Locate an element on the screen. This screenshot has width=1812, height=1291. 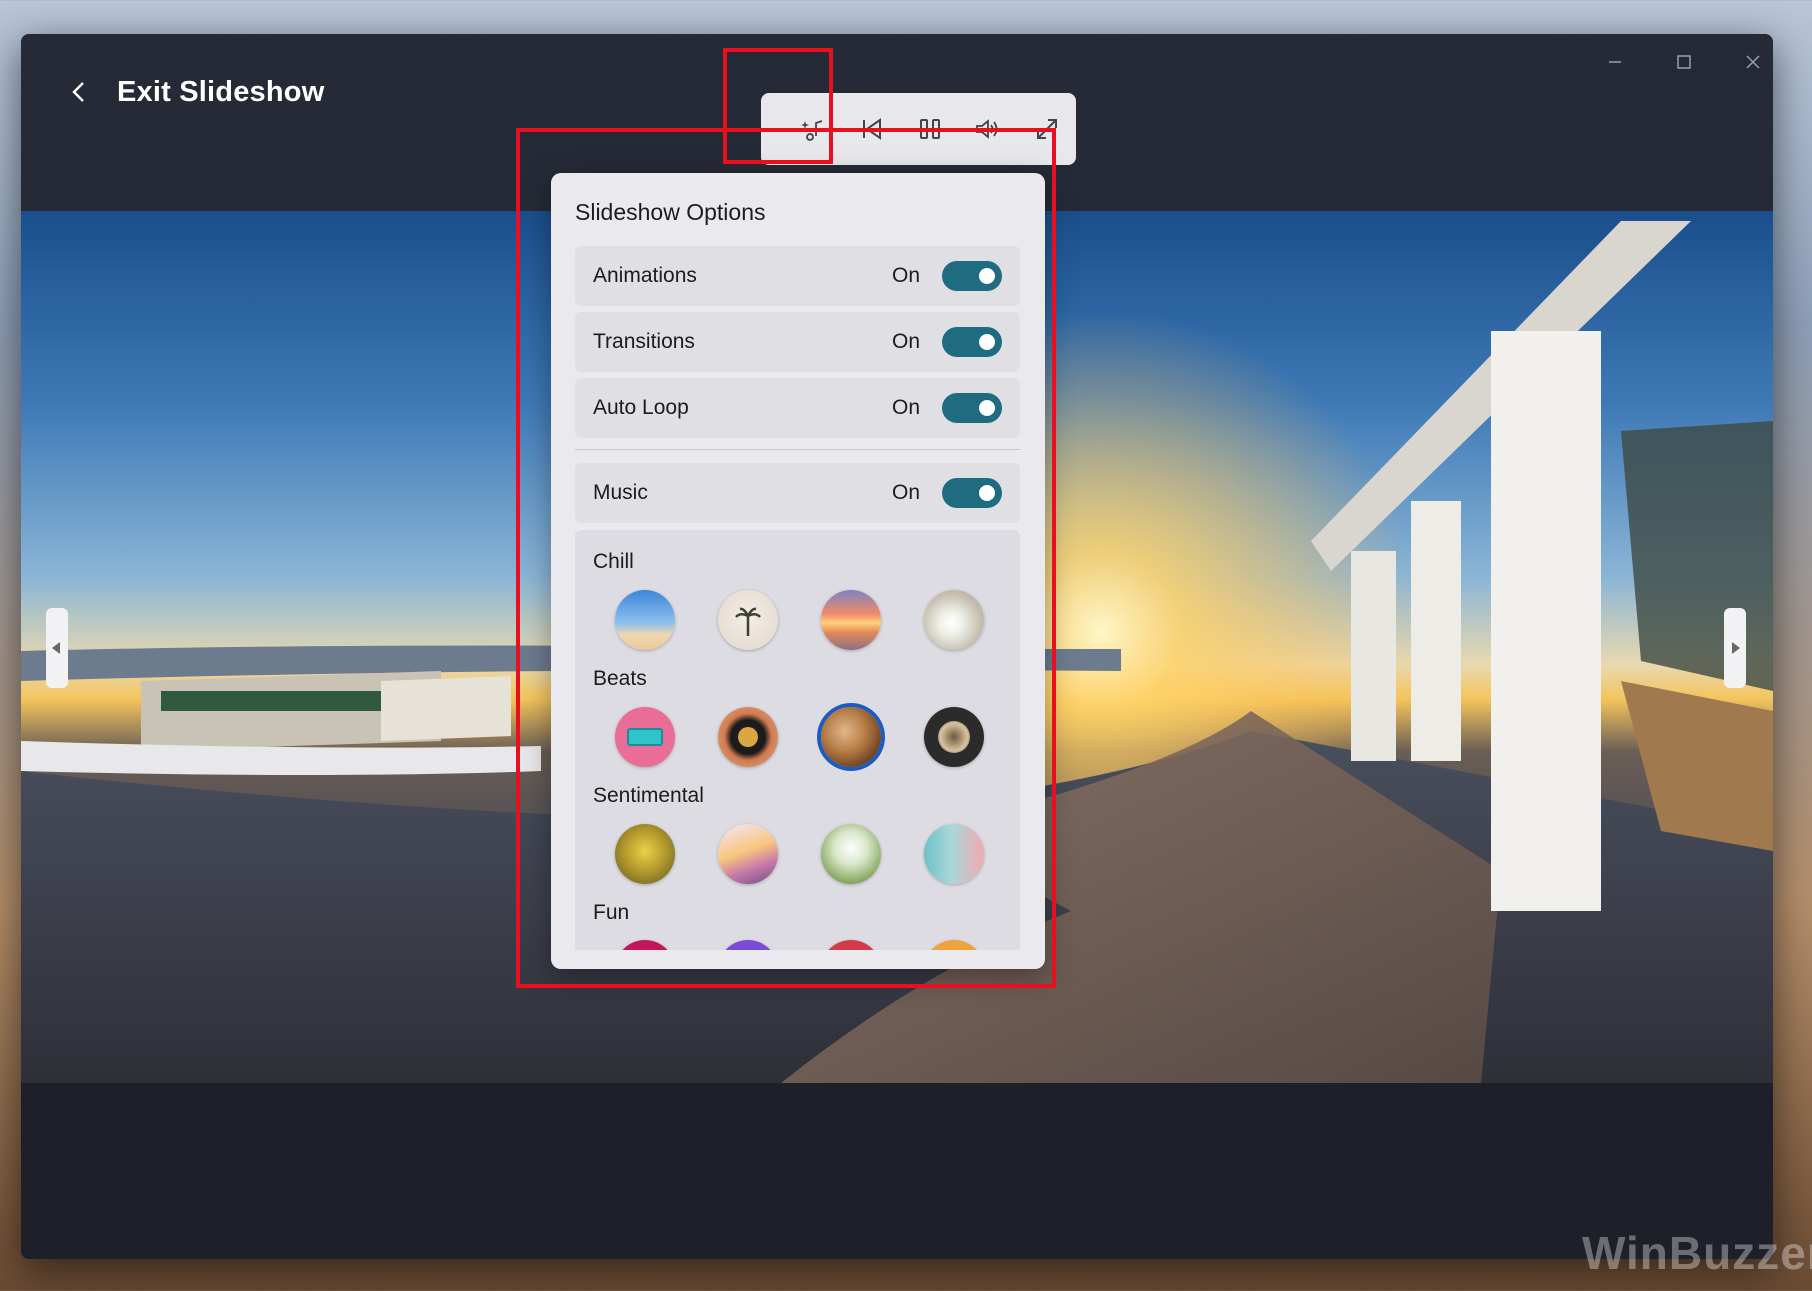
animations-toggle is located at coordinates (972, 276).